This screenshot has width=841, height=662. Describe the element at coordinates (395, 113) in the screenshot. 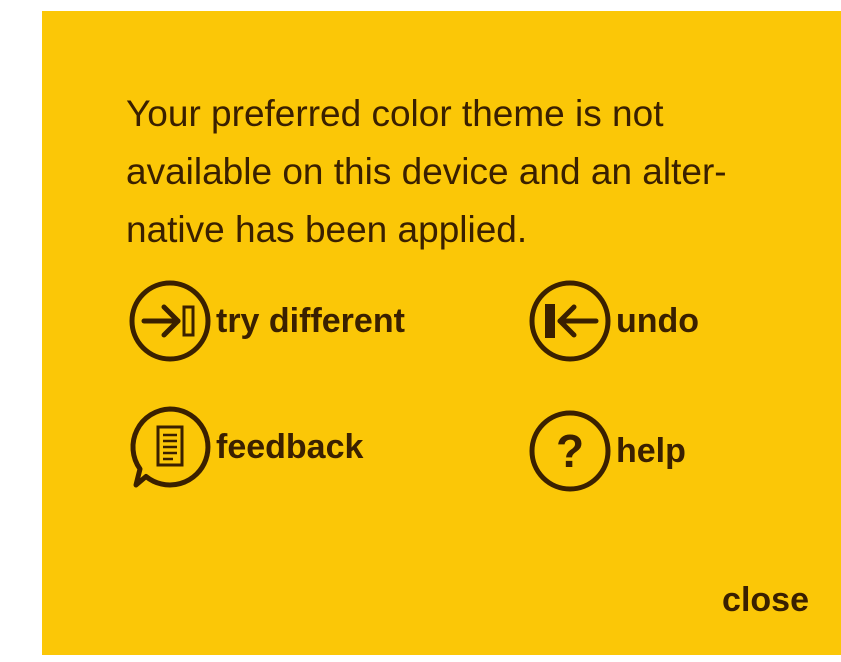

I see `message-line-1: Your preferred color theme is not` at that location.